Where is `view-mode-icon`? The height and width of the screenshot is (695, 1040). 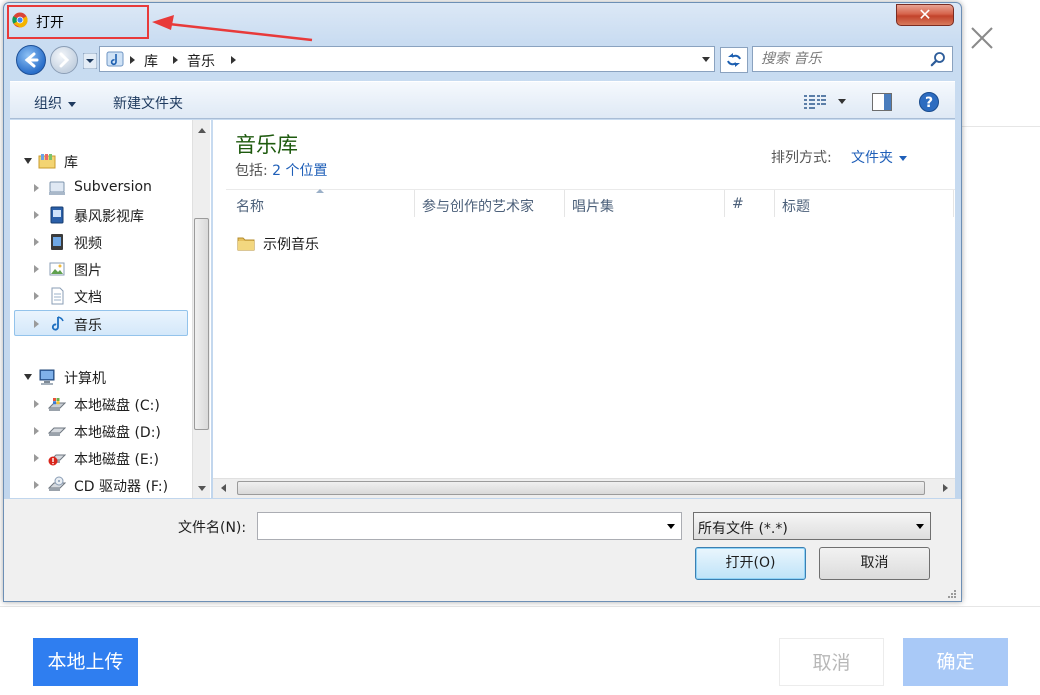
view-mode-icon is located at coordinates (815, 102).